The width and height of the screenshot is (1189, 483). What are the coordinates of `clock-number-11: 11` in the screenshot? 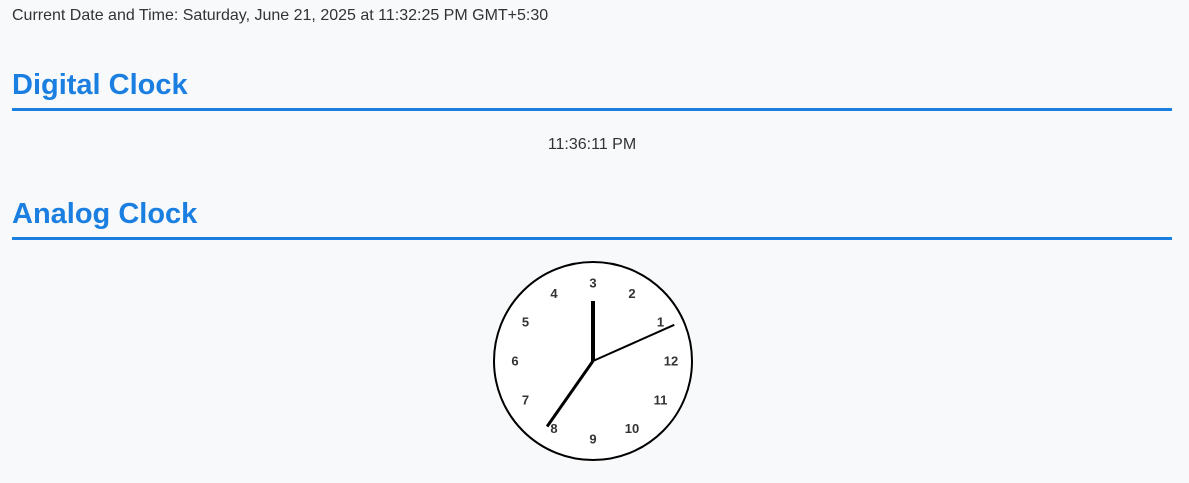 It's located at (661, 400).